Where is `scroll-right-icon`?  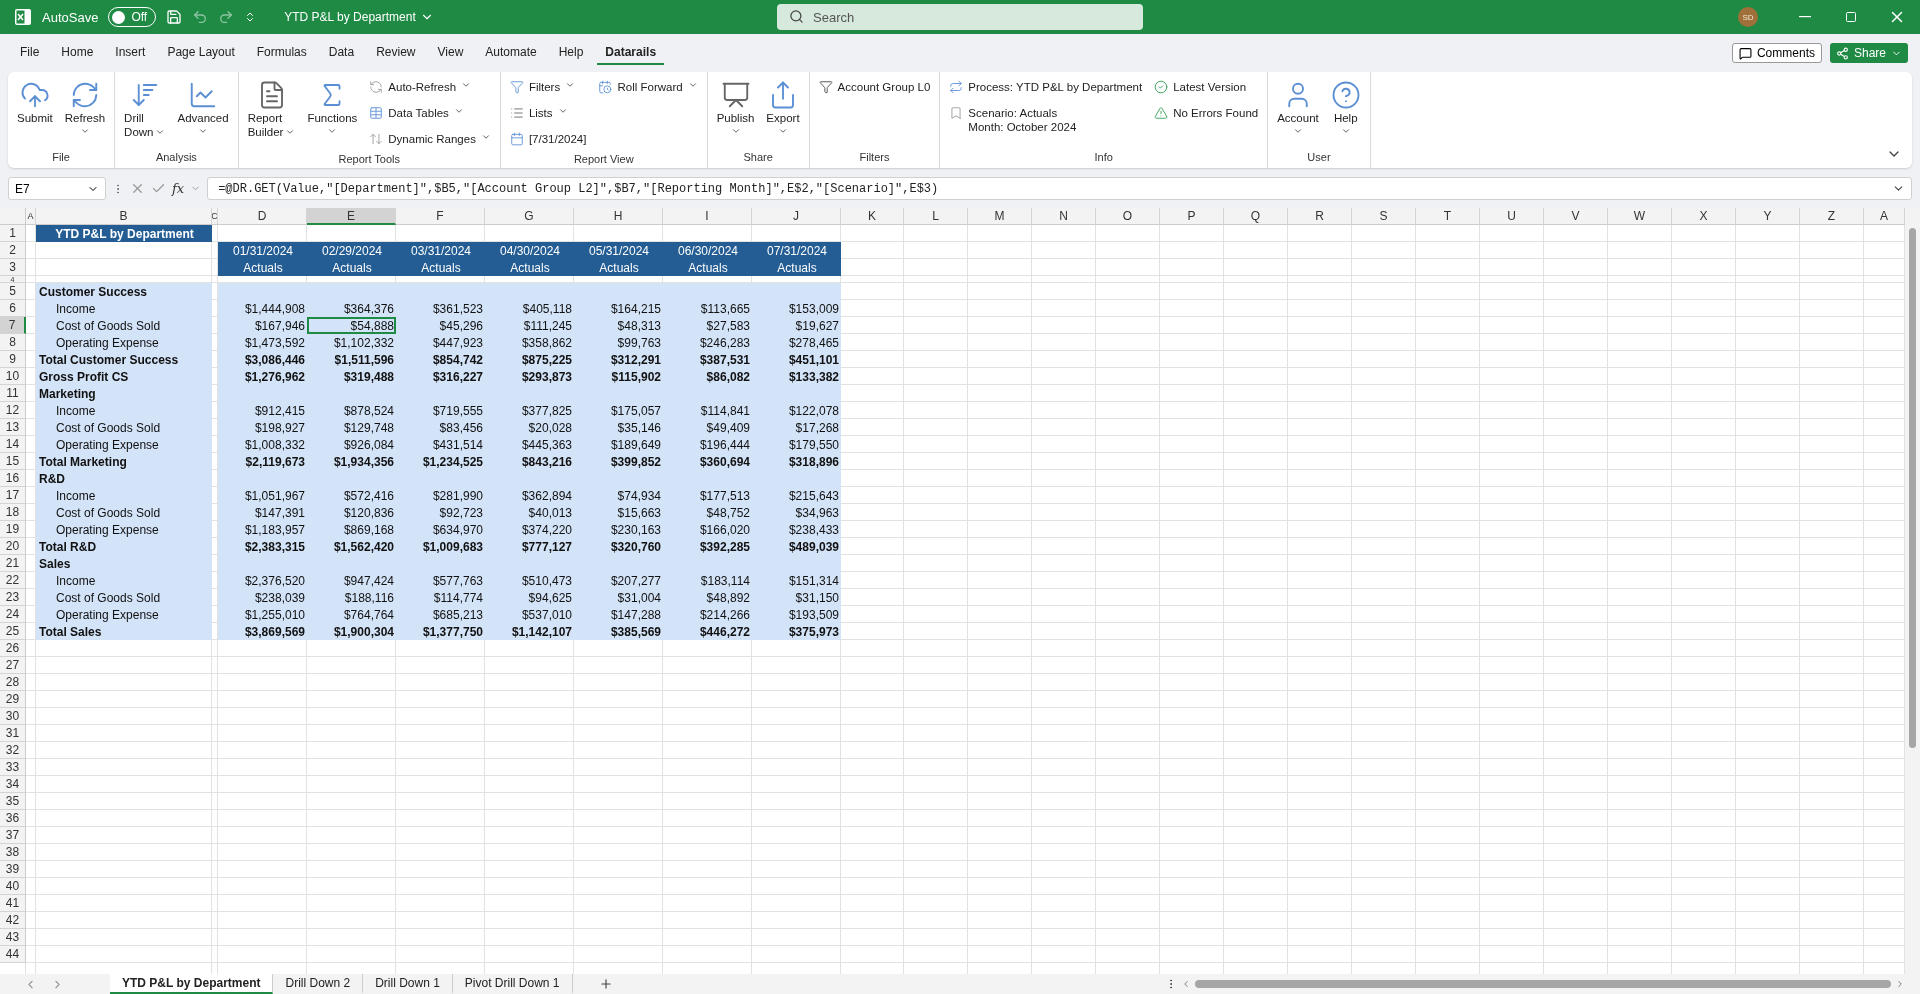 scroll-right-icon is located at coordinates (1900, 984).